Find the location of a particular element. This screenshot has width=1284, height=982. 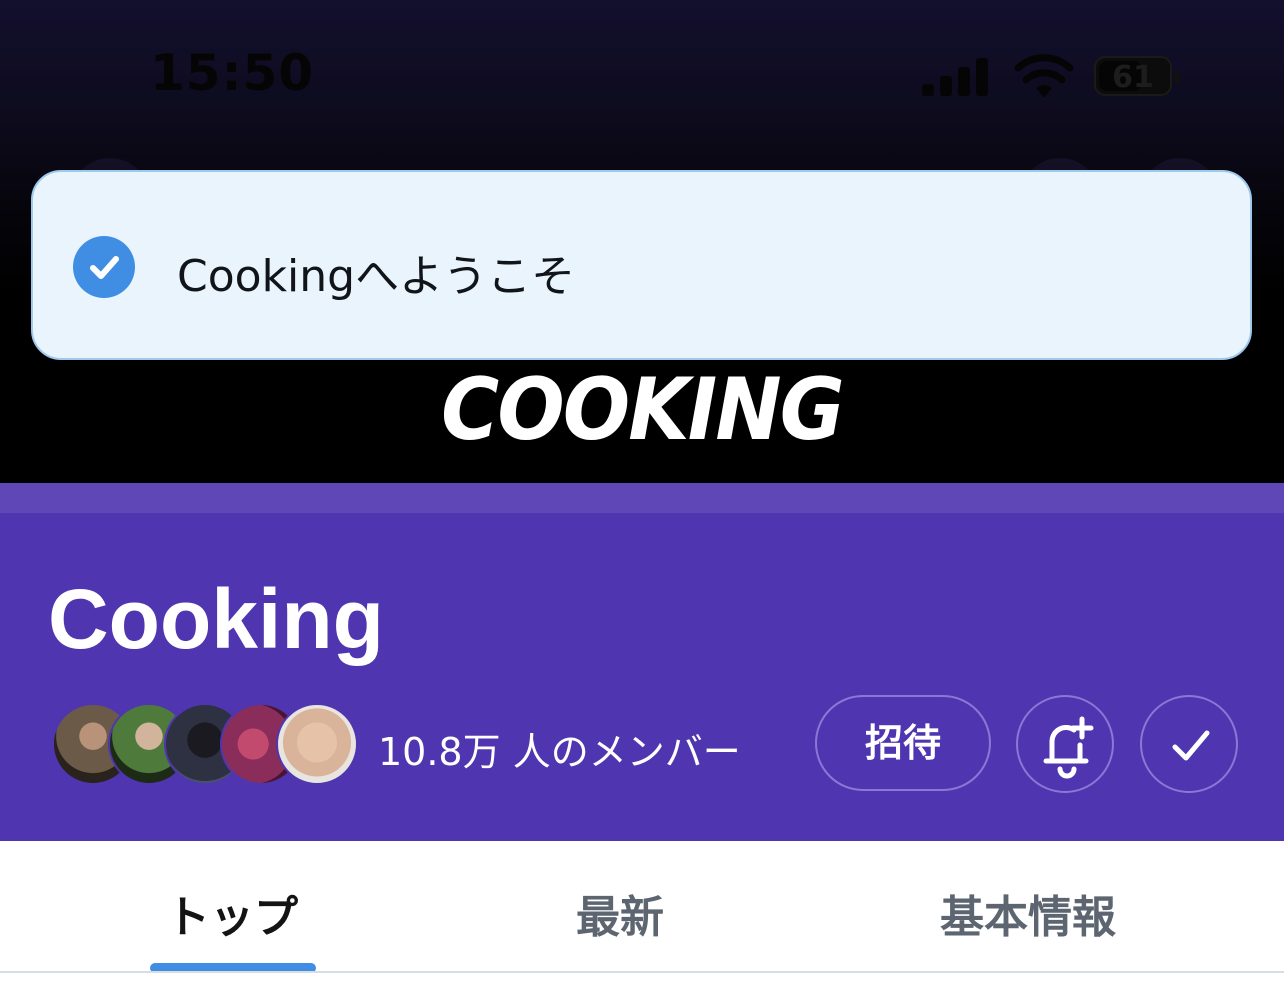

bell-plus-icon is located at coordinates (1068, 747).